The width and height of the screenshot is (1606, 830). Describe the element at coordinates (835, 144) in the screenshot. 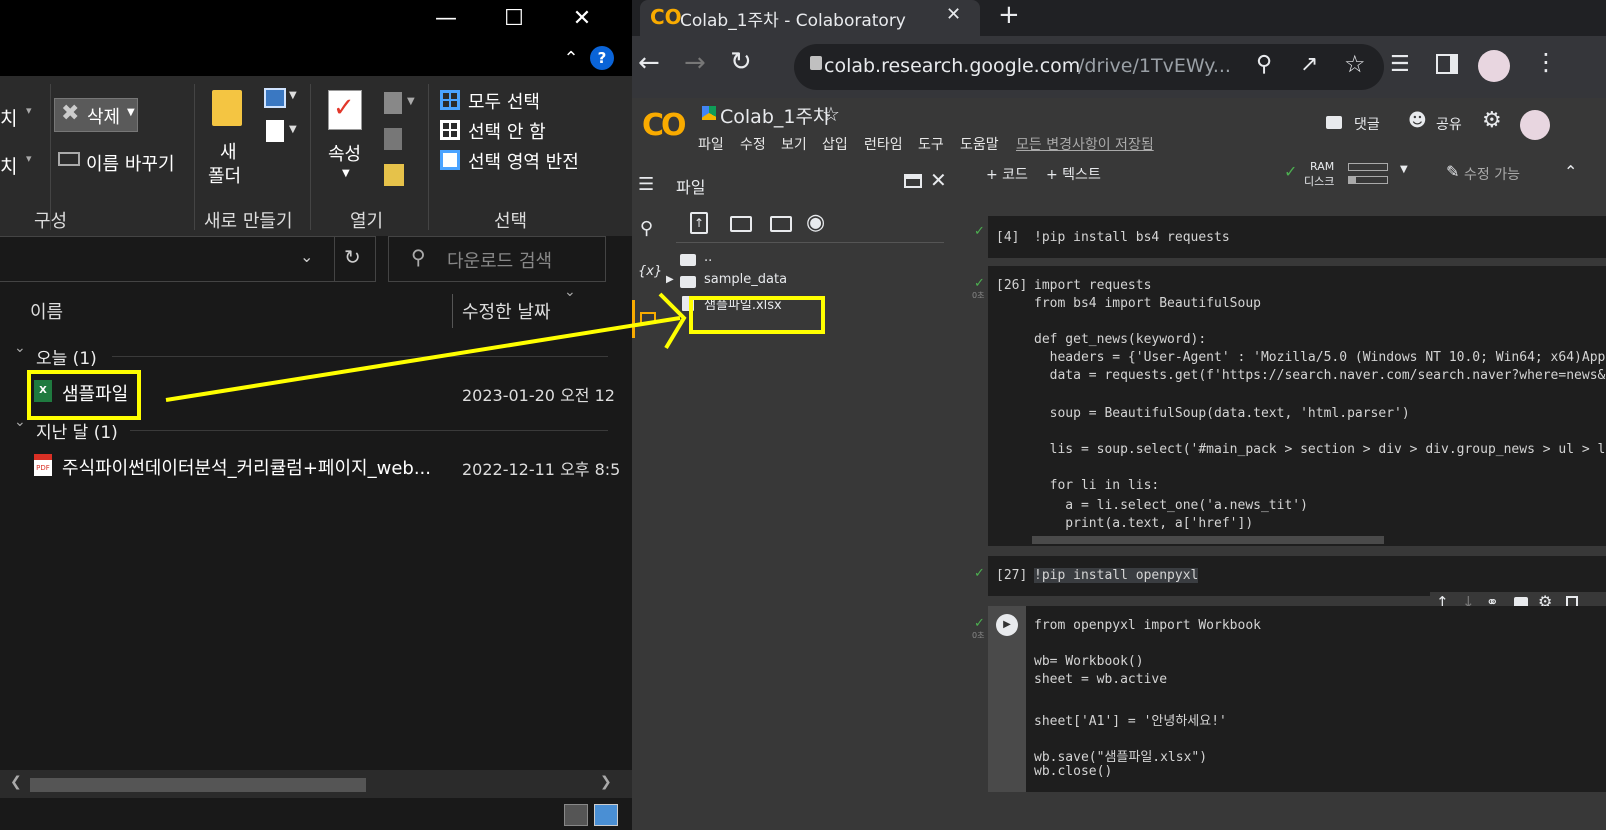

I see `menu-insert: 삽입` at that location.